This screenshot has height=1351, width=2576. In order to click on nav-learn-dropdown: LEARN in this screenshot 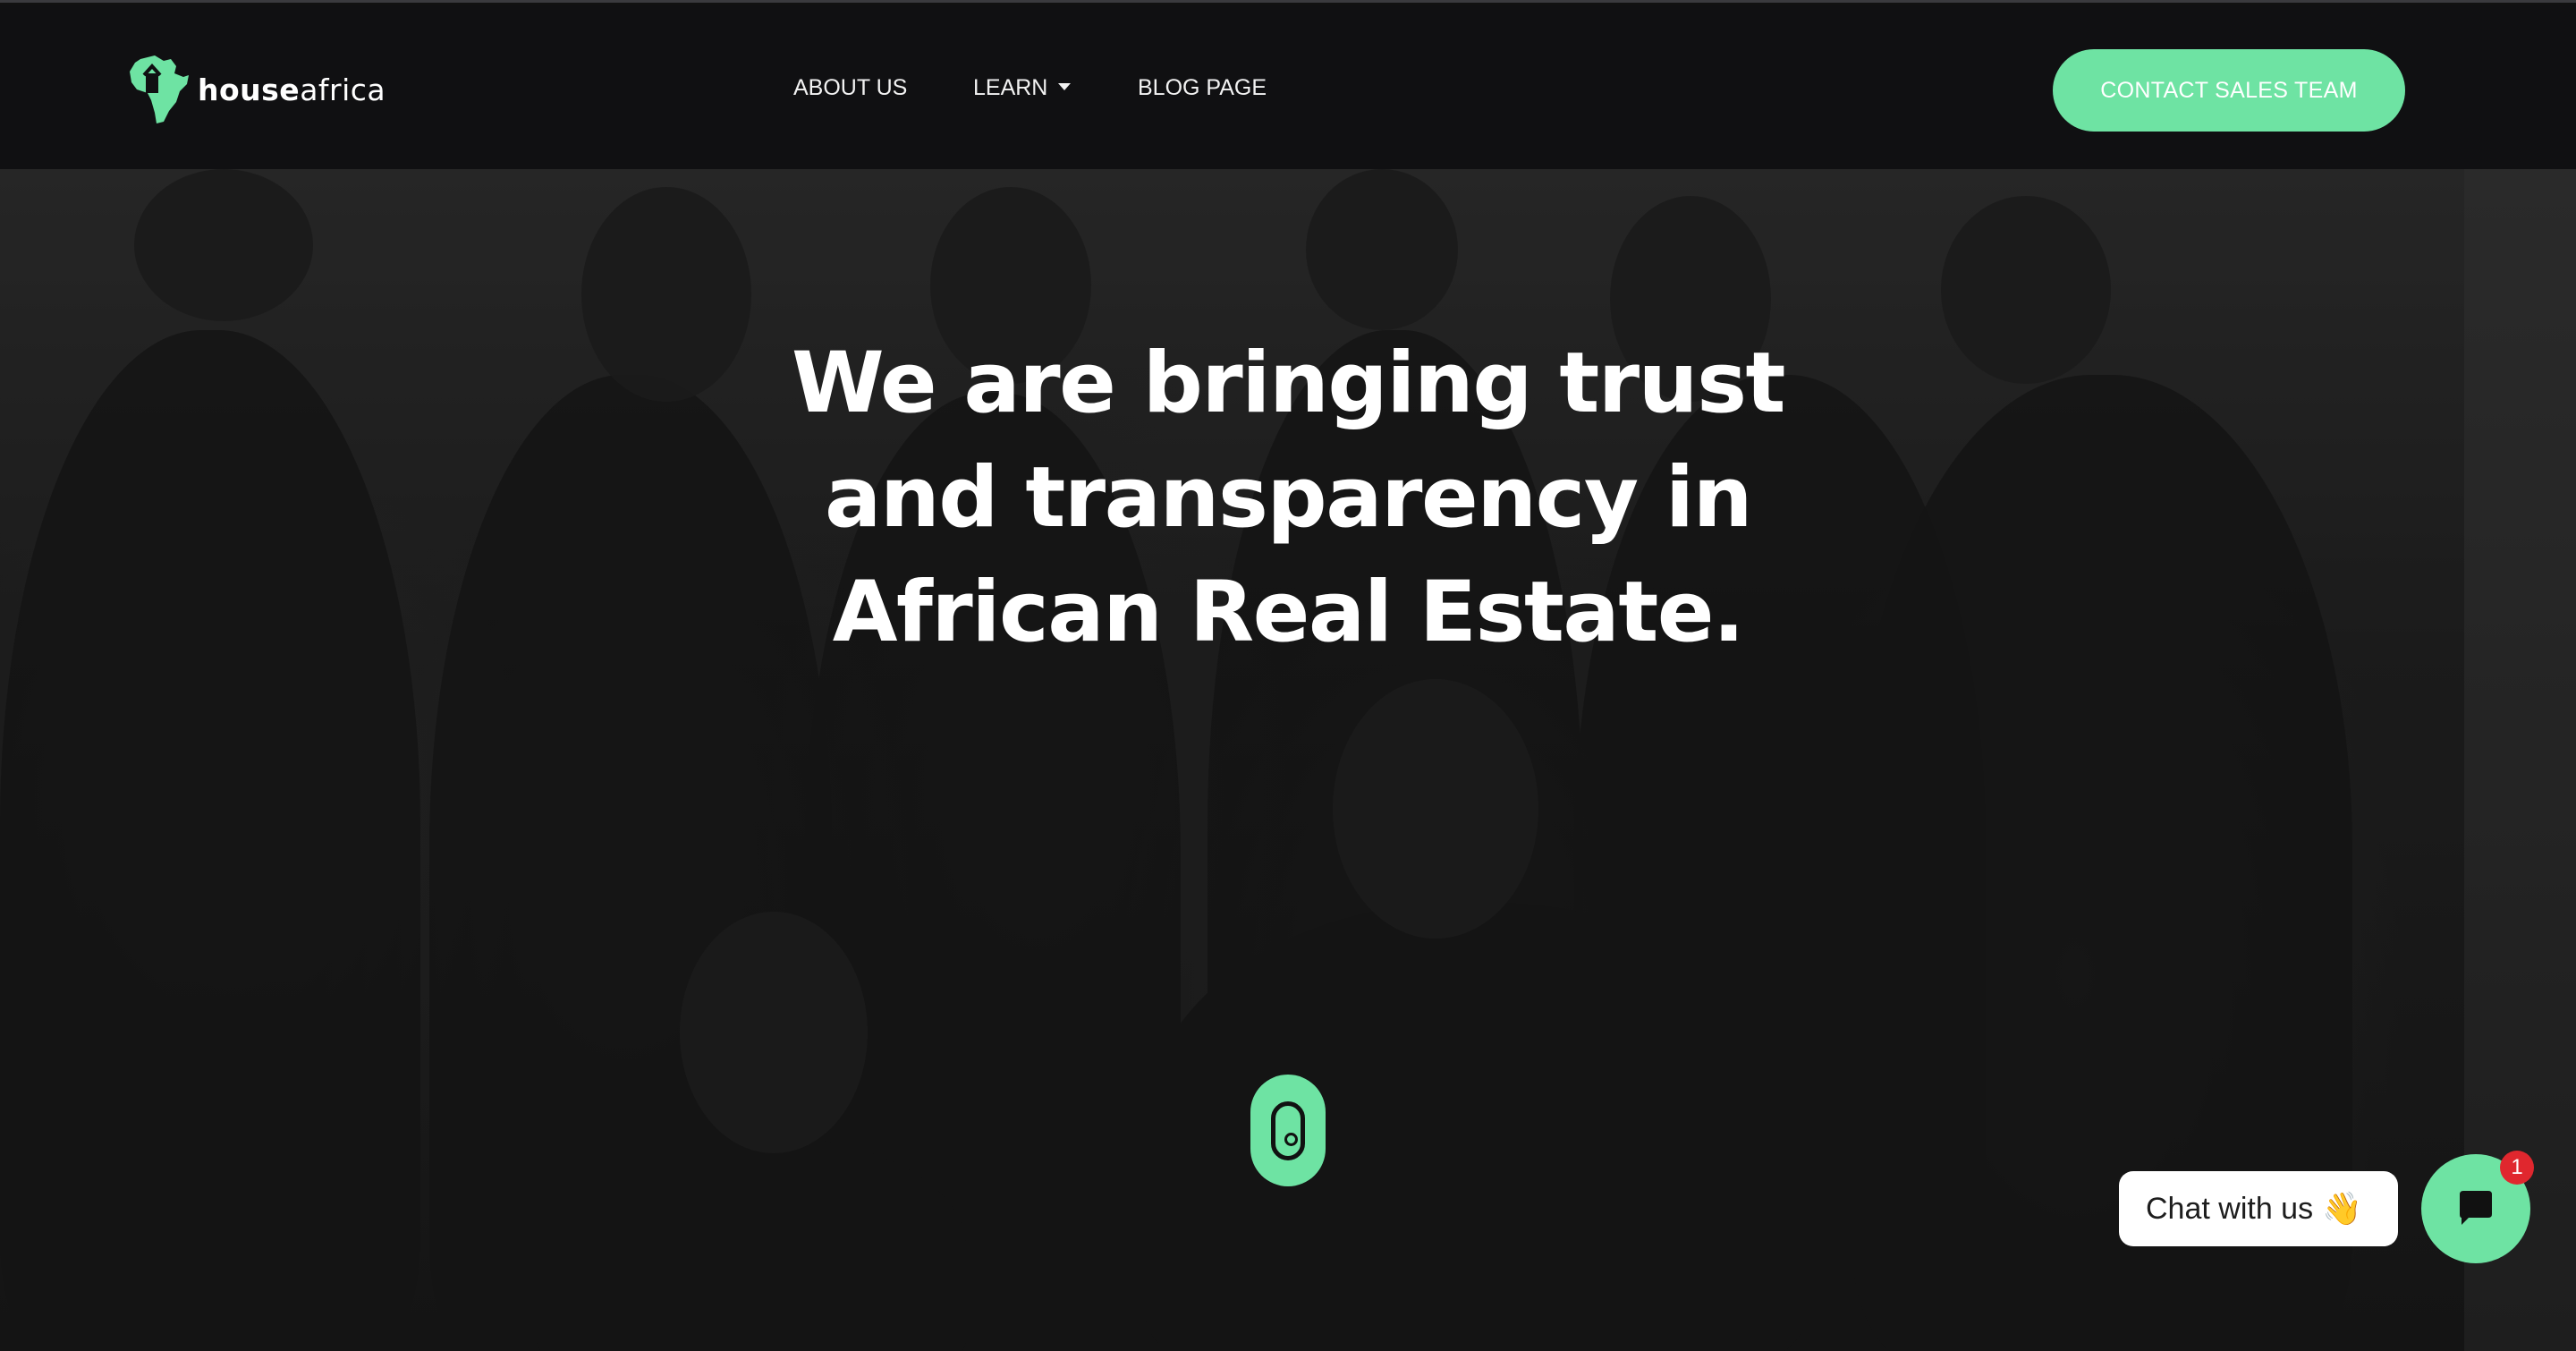, I will do `click(1022, 88)`.